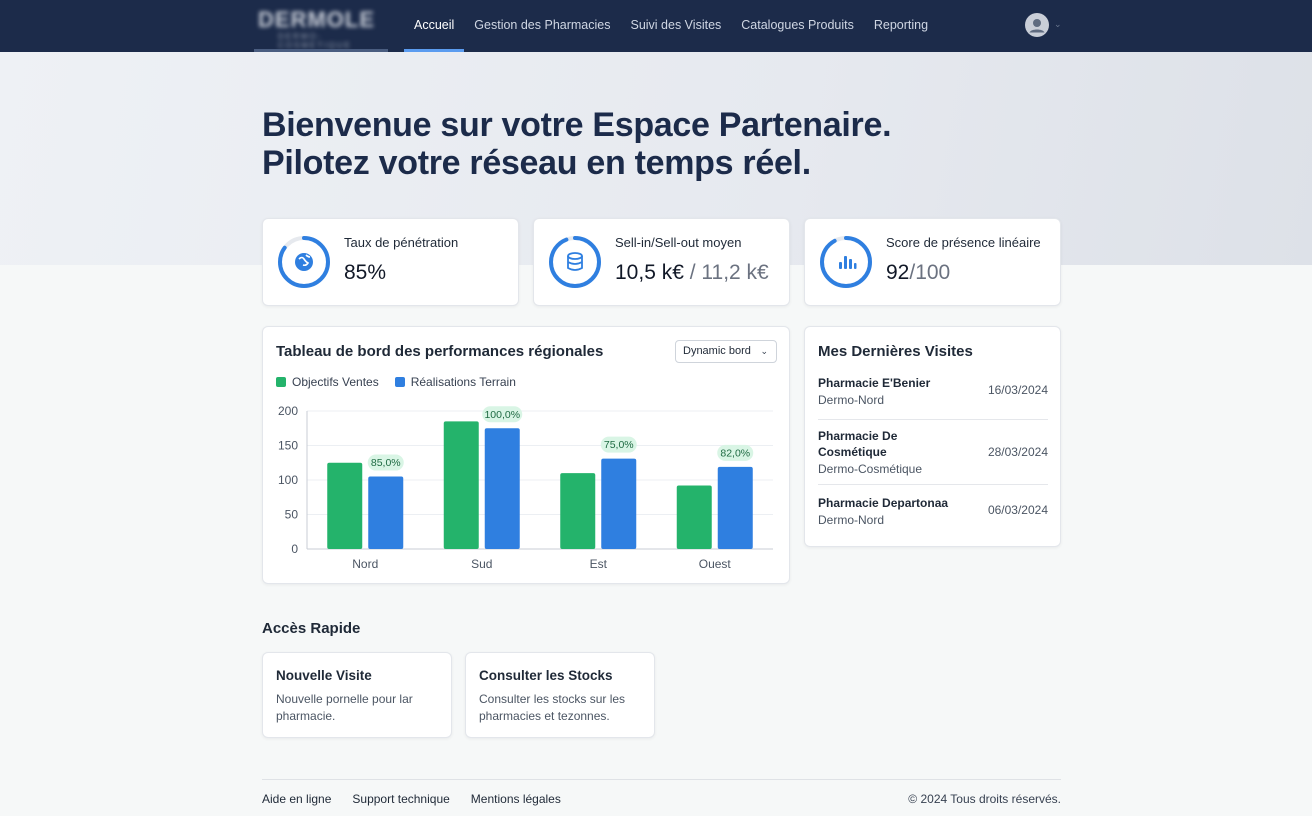  I want to click on kpi-value-muted: /100, so click(930, 272).